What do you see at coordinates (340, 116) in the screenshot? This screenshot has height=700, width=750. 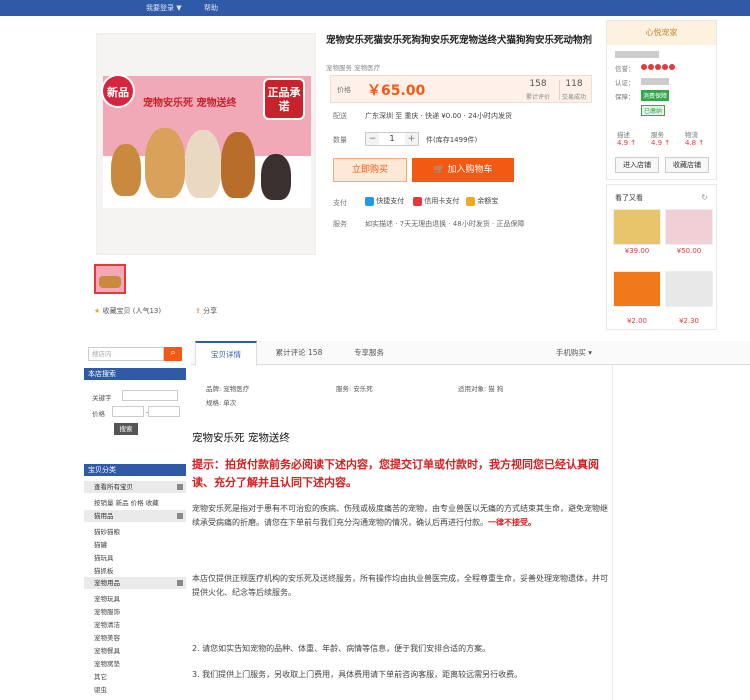 I see `delivery-label: 配送` at bounding box center [340, 116].